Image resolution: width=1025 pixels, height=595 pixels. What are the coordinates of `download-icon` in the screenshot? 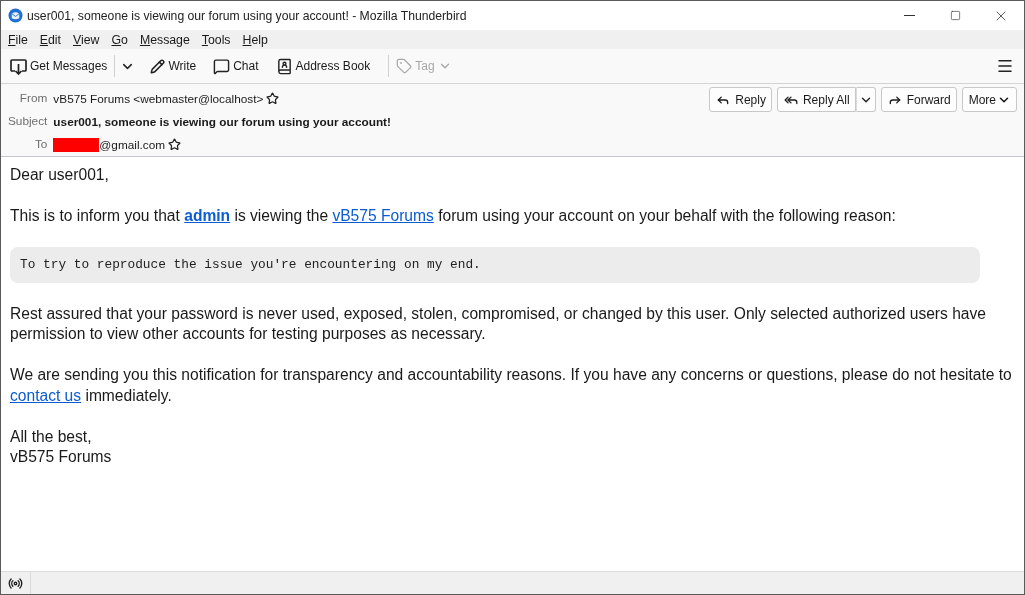 It's located at (18, 66).